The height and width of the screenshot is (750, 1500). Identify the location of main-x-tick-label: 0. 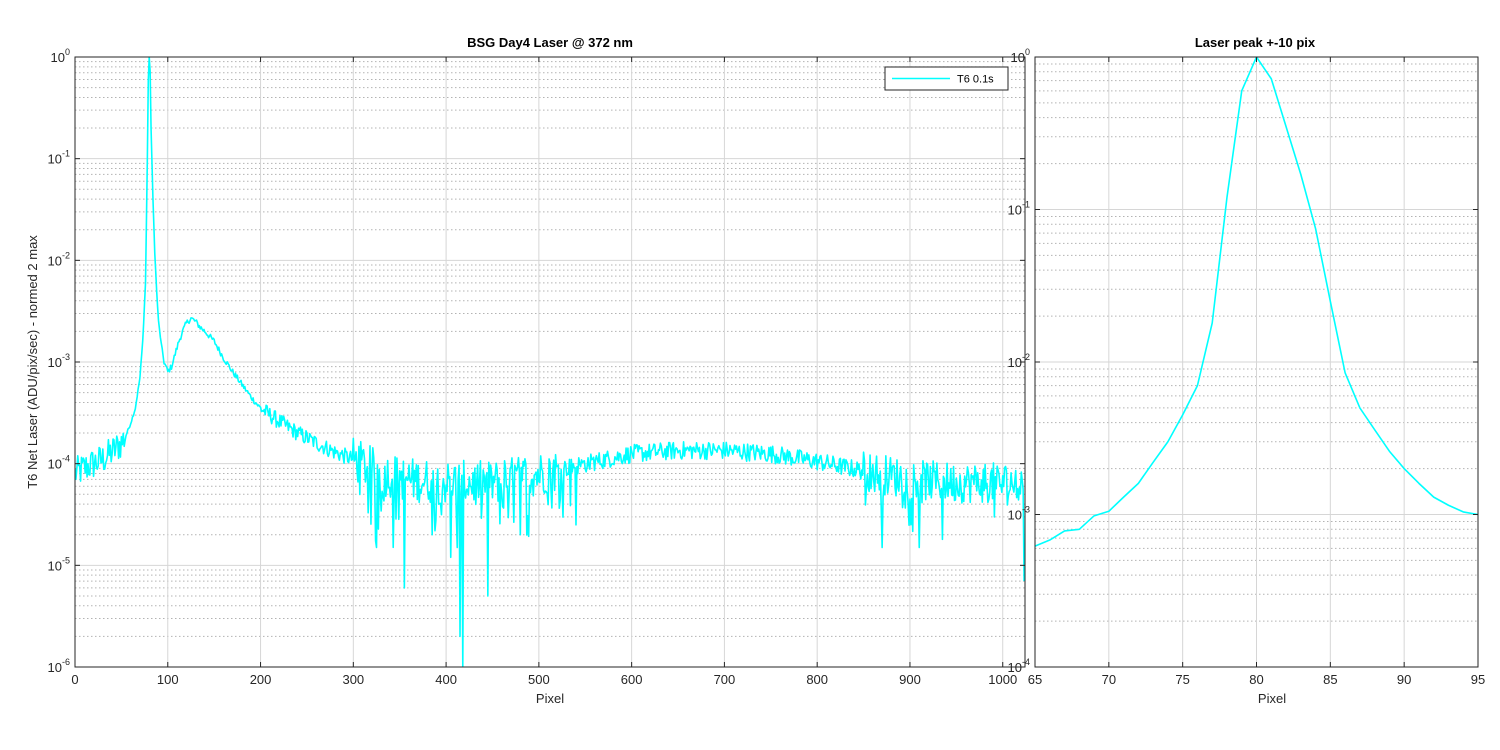
(74, 679).